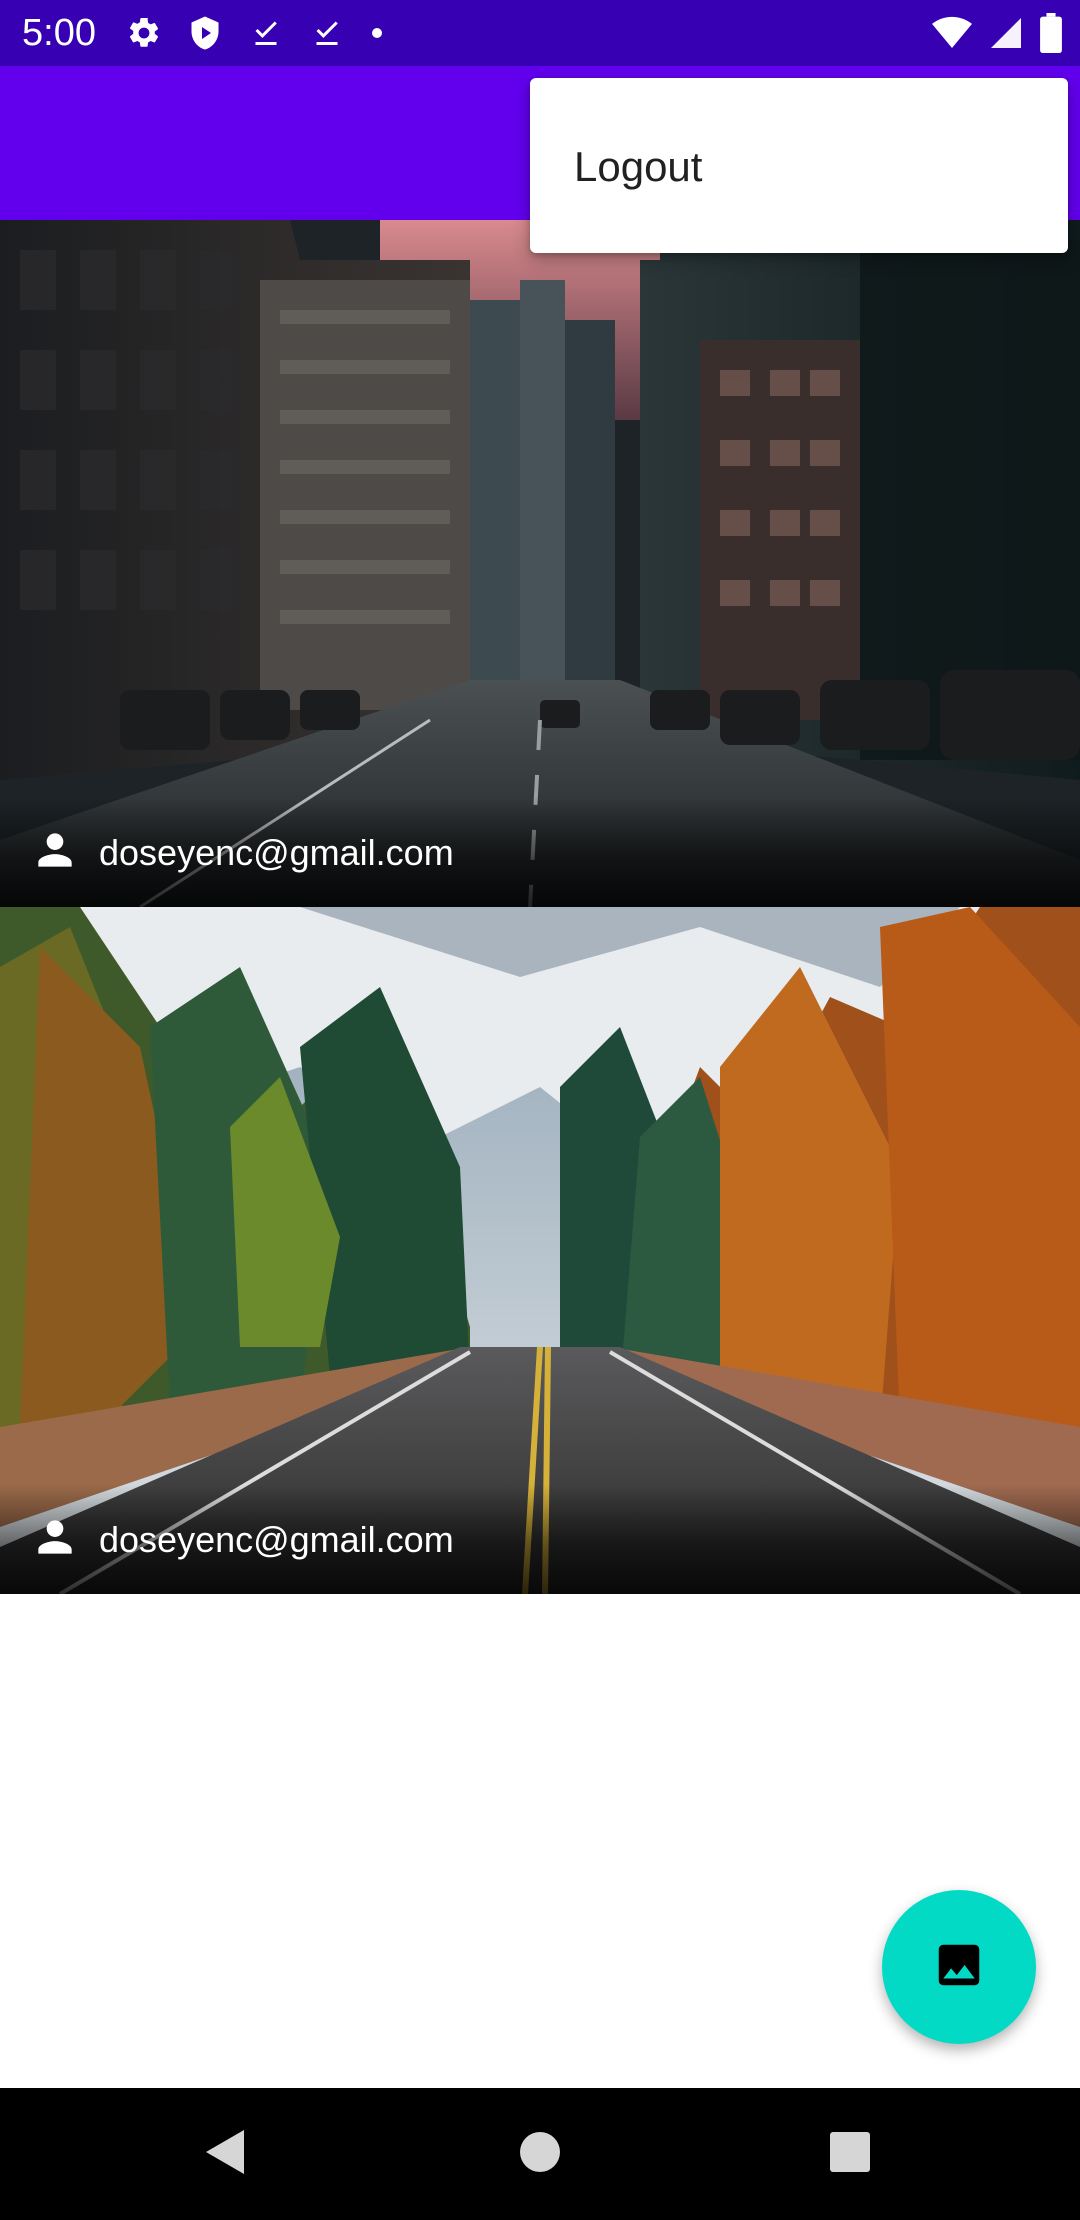 This screenshot has height=2220, width=1080. Describe the element at coordinates (540, 33) in the screenshot. I see `status-bar: 5:00` at that location.